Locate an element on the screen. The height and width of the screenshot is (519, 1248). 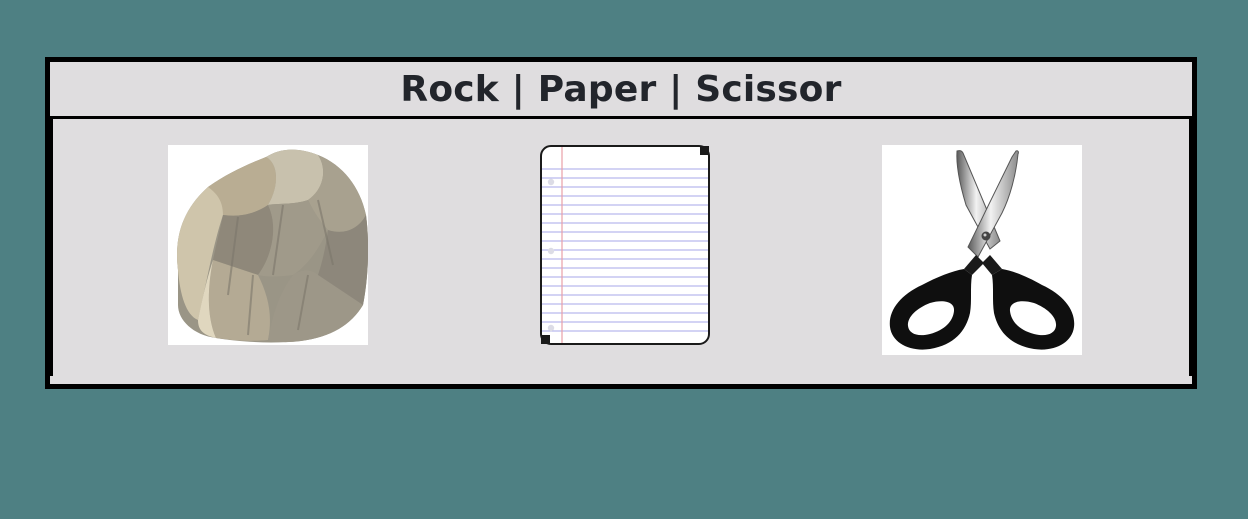
game-title: Rock | Paper | Scissor is located at coordinates (621, 89).